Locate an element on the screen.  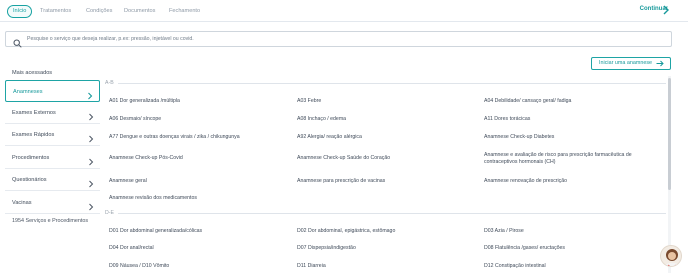
service-item: Anamnese Check-up Saúde do Coração is located at coordinates (343, 158).